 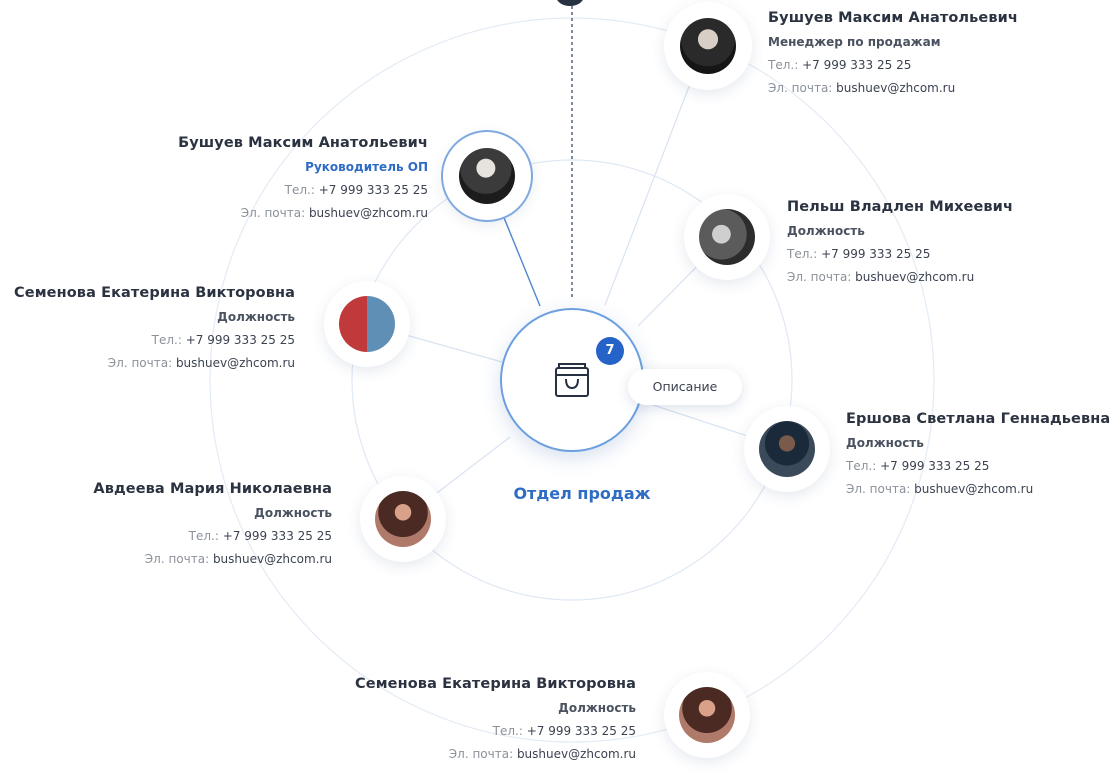 I want to click on shopping-bag-icon, so click(x=572, y=380).